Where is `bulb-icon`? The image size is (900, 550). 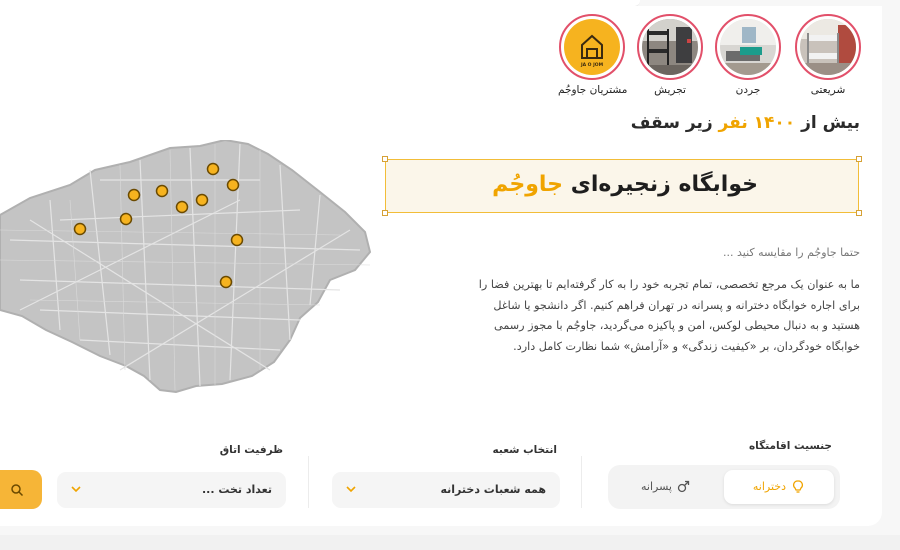 bulb-icon is located at coordinates (798, 486).